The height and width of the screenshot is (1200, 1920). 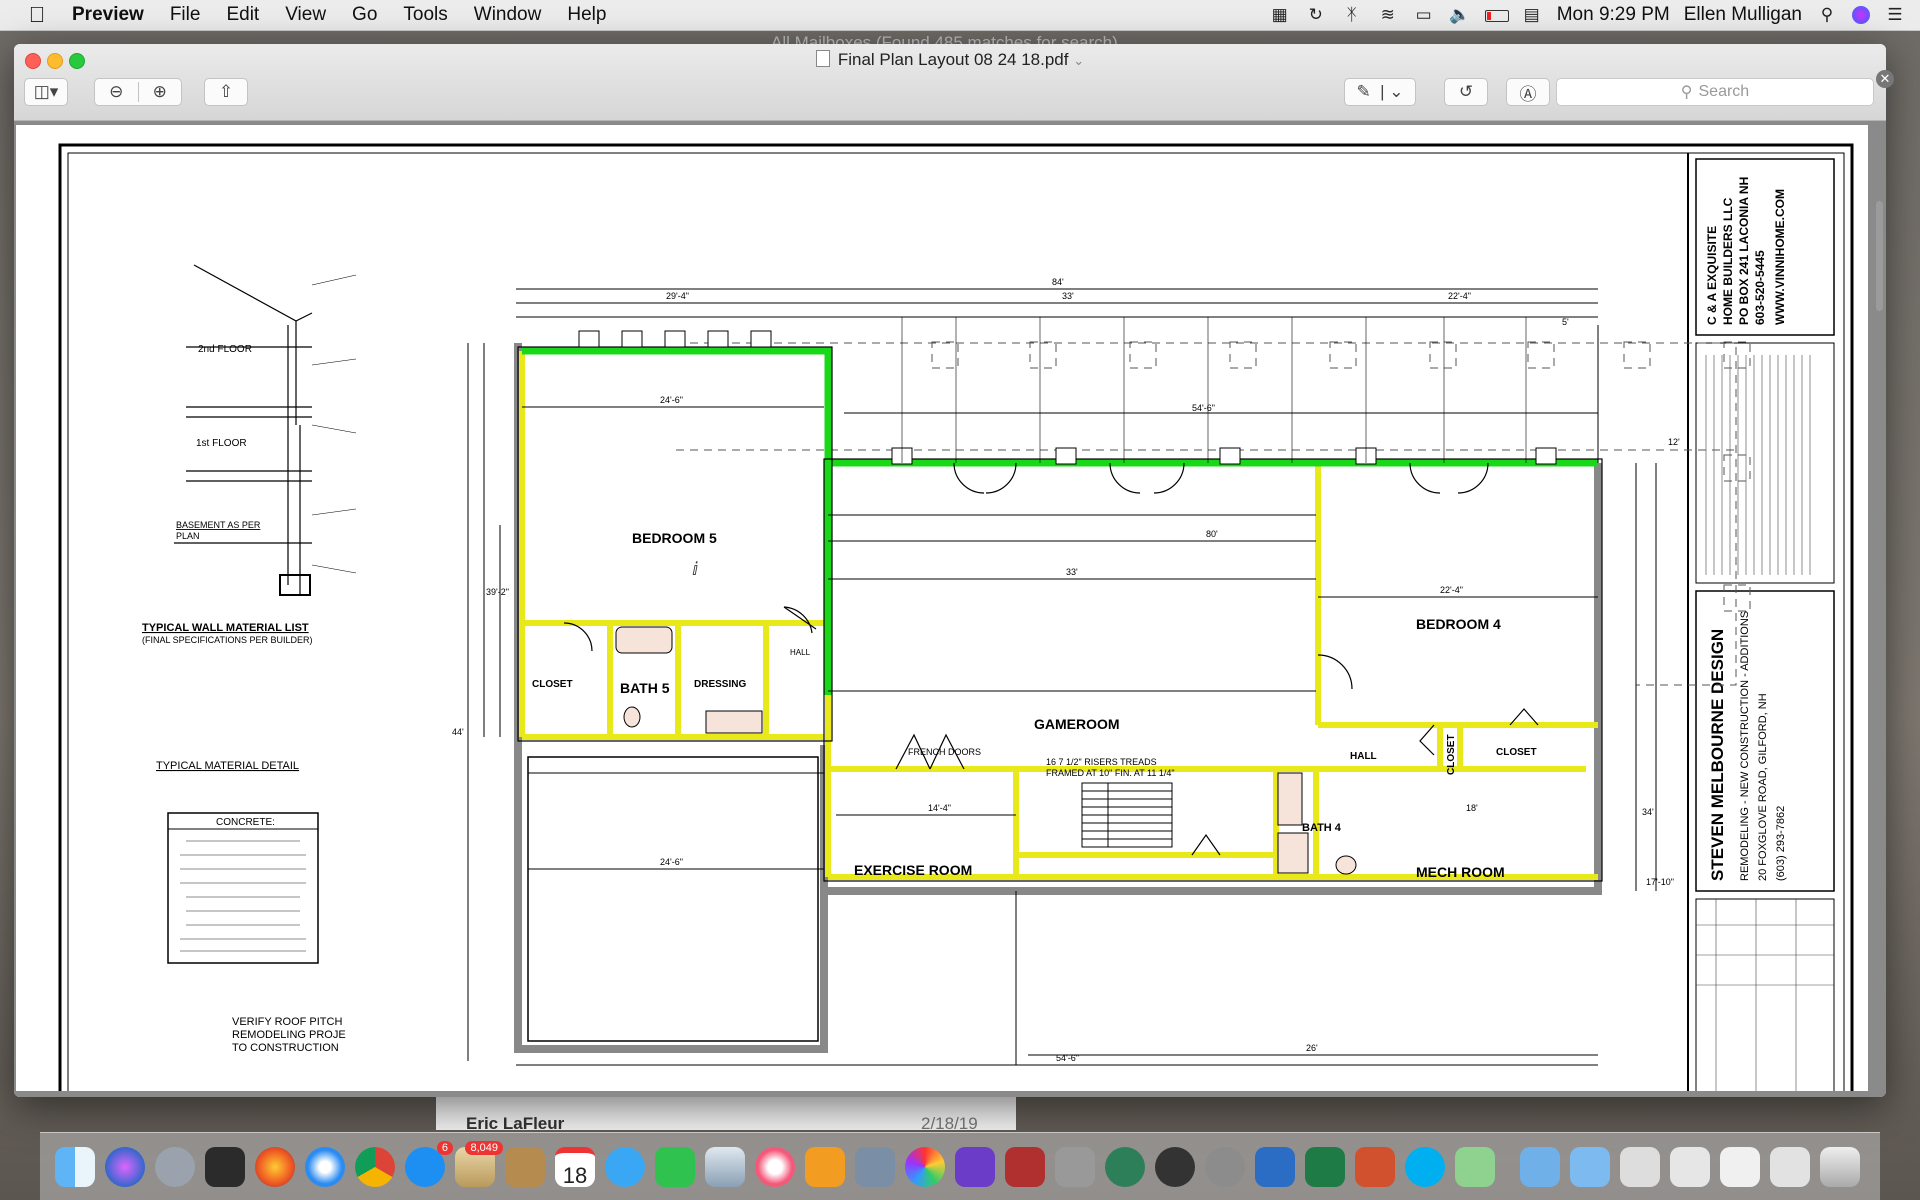 What do you see at coordinates (1879, 256) in the screenshot?
I see `vertical-scrollbar` at bounding box center [1879, 256].